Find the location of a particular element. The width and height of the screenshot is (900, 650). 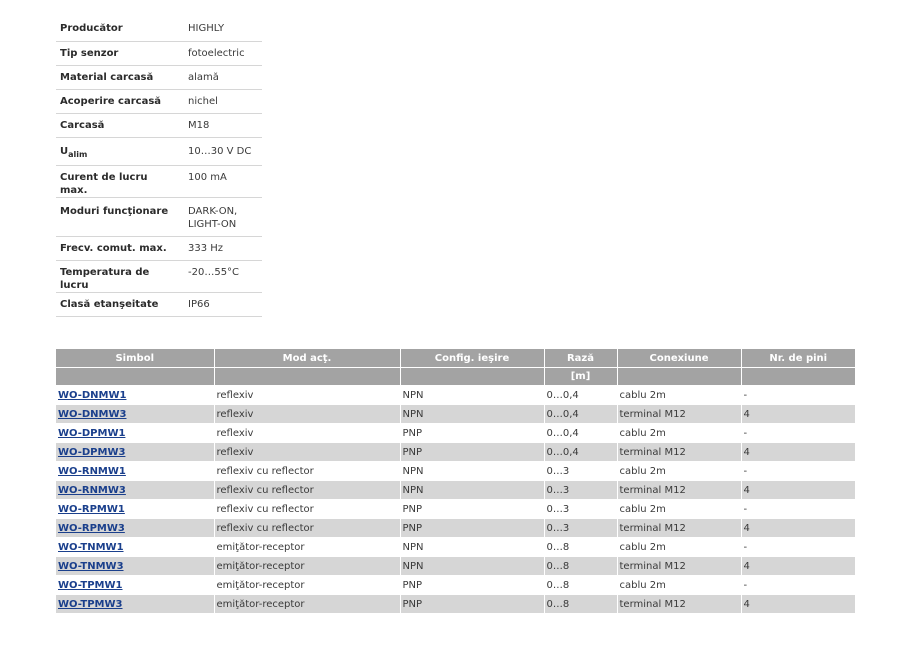

spec-row: Clasă etanşeitate IP66 is located at coordinates (159, 304).